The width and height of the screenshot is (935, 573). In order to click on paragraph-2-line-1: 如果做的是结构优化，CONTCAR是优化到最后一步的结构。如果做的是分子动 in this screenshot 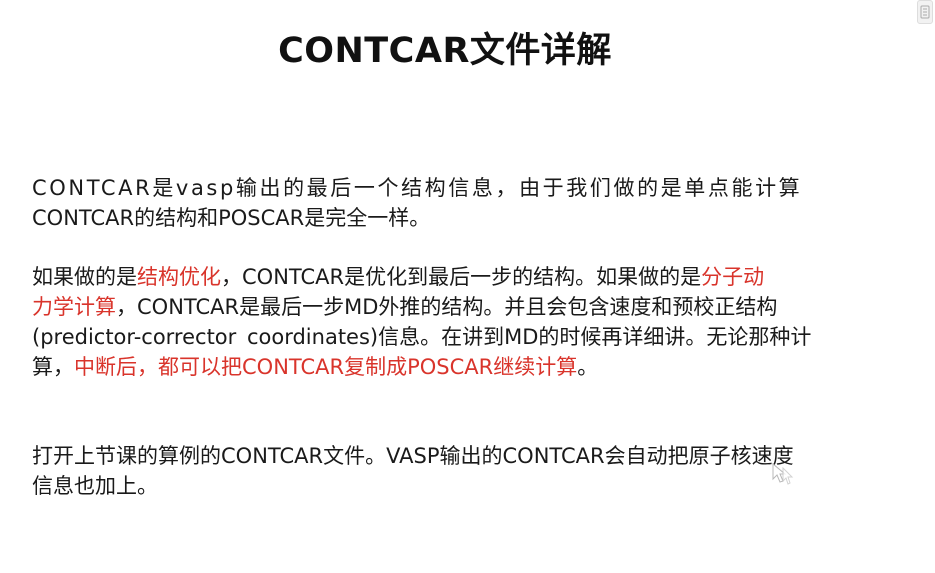, I will do `click(462, 277)`.